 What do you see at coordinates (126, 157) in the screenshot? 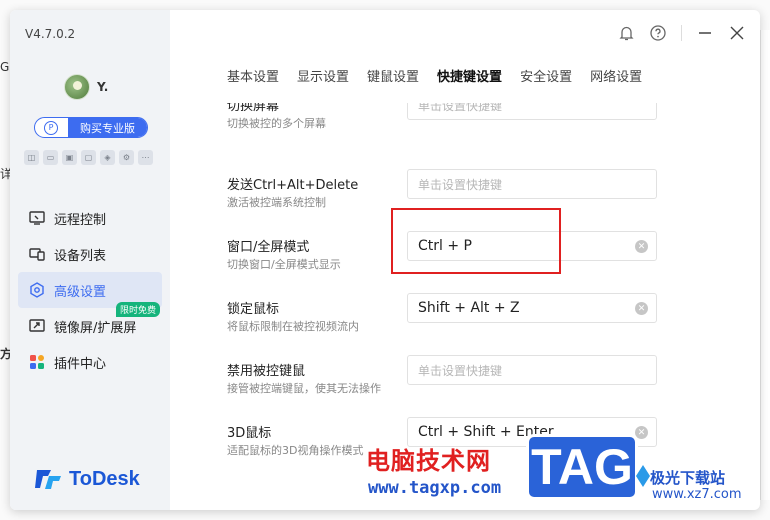
I see `settings-icon: ⚙` at bounding box center [126, 157].